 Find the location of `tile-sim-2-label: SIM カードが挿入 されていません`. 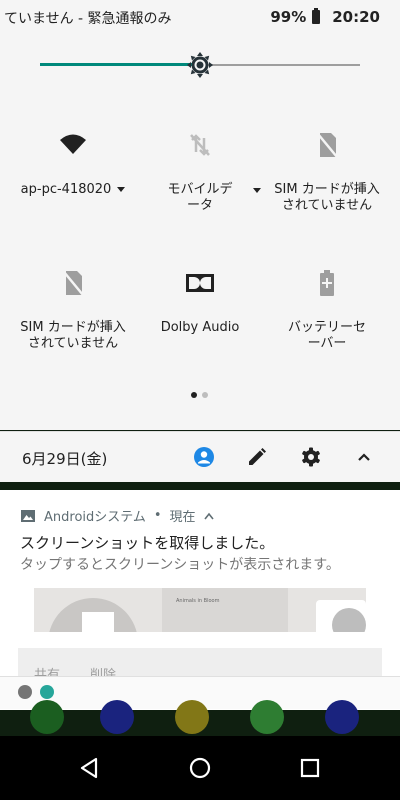

tile-sim-2-label: SIM カードが挿入 されていません is located at coordinates (73, 336).